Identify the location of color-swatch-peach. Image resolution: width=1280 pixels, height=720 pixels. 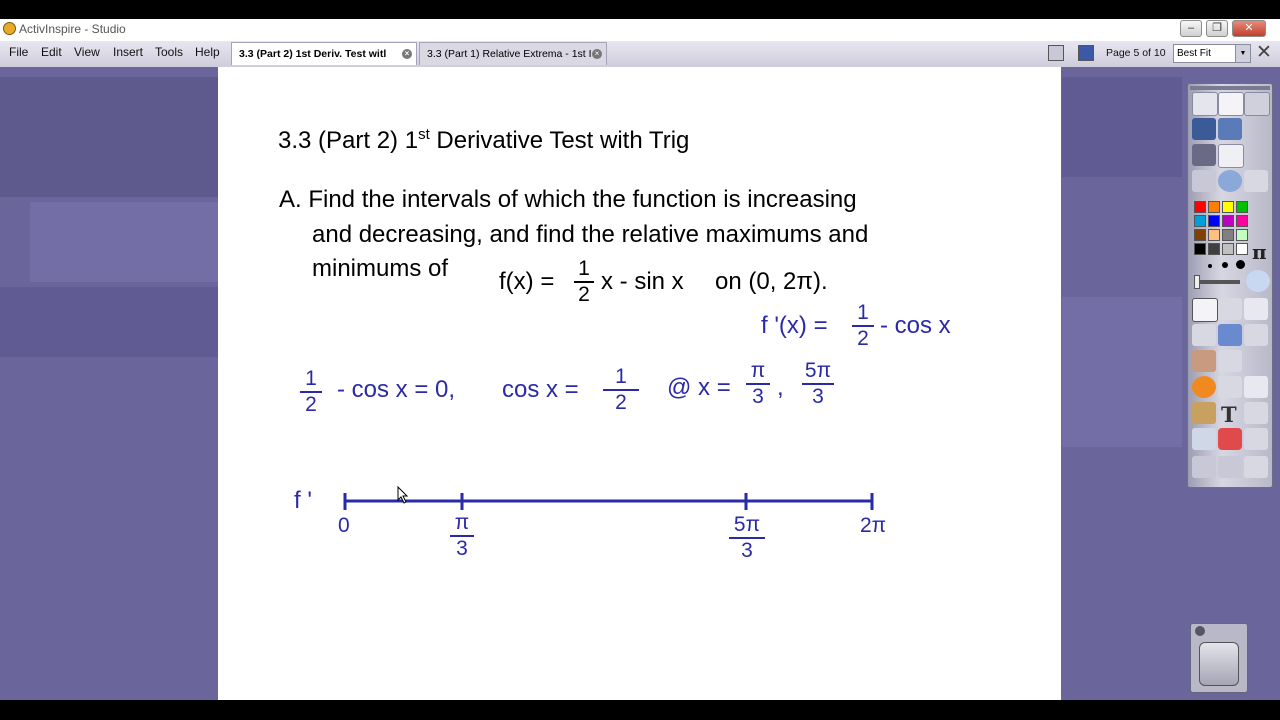
(1214, 235).